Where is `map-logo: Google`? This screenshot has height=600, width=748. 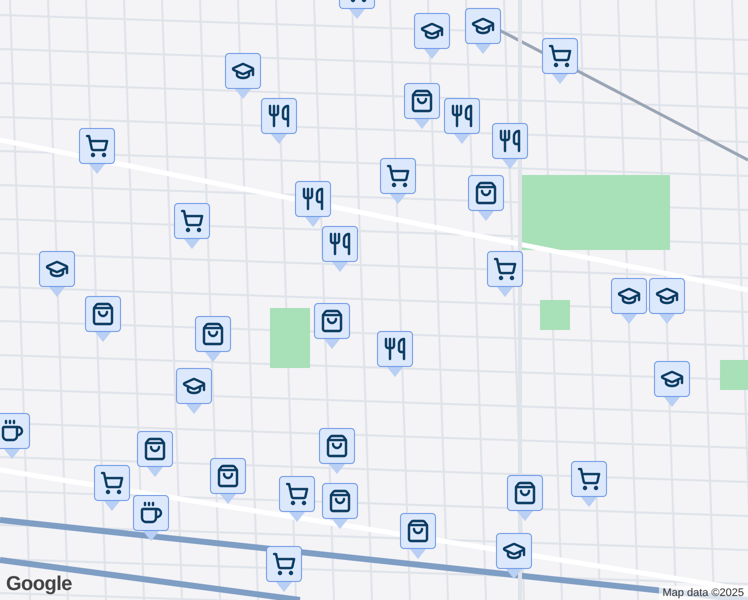 map-logo: Google is located at coordinates (39, 584).